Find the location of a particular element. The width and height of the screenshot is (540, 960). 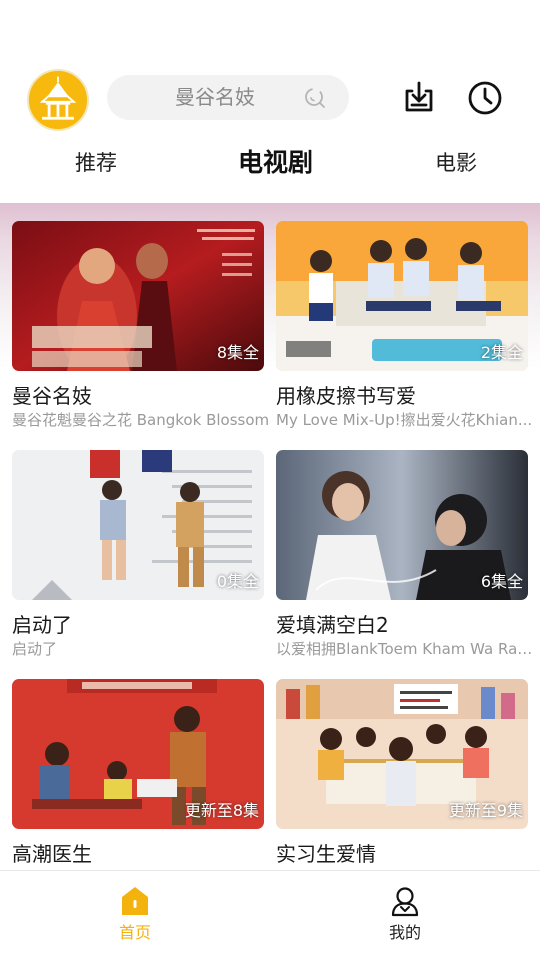

episode-badge: 0集全 is located at coordinates (237, 581).